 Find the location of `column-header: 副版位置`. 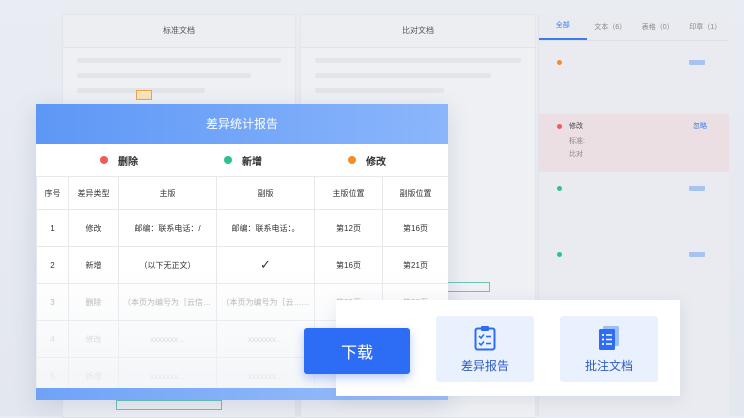

column-header: 副版位置 is located at coordinates (415, 193).